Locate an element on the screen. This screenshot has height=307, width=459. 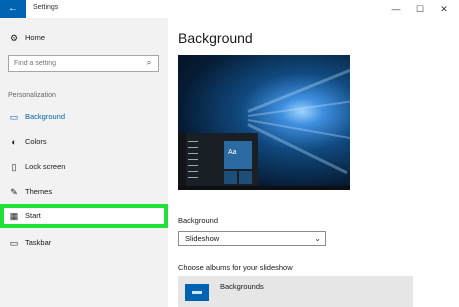
dropdown-value: Slideshow is located at coordinates (202, 238).